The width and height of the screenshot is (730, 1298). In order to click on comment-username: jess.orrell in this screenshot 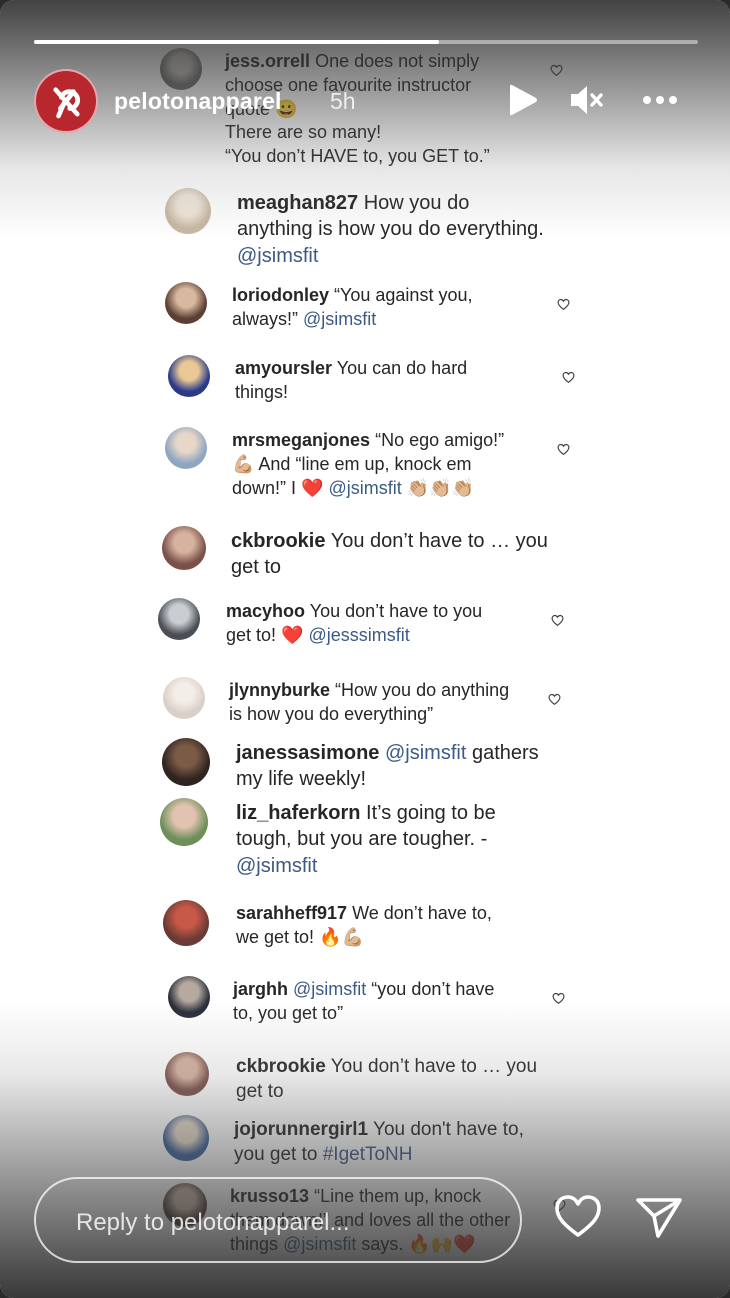, I will do `click(267, 61)`.